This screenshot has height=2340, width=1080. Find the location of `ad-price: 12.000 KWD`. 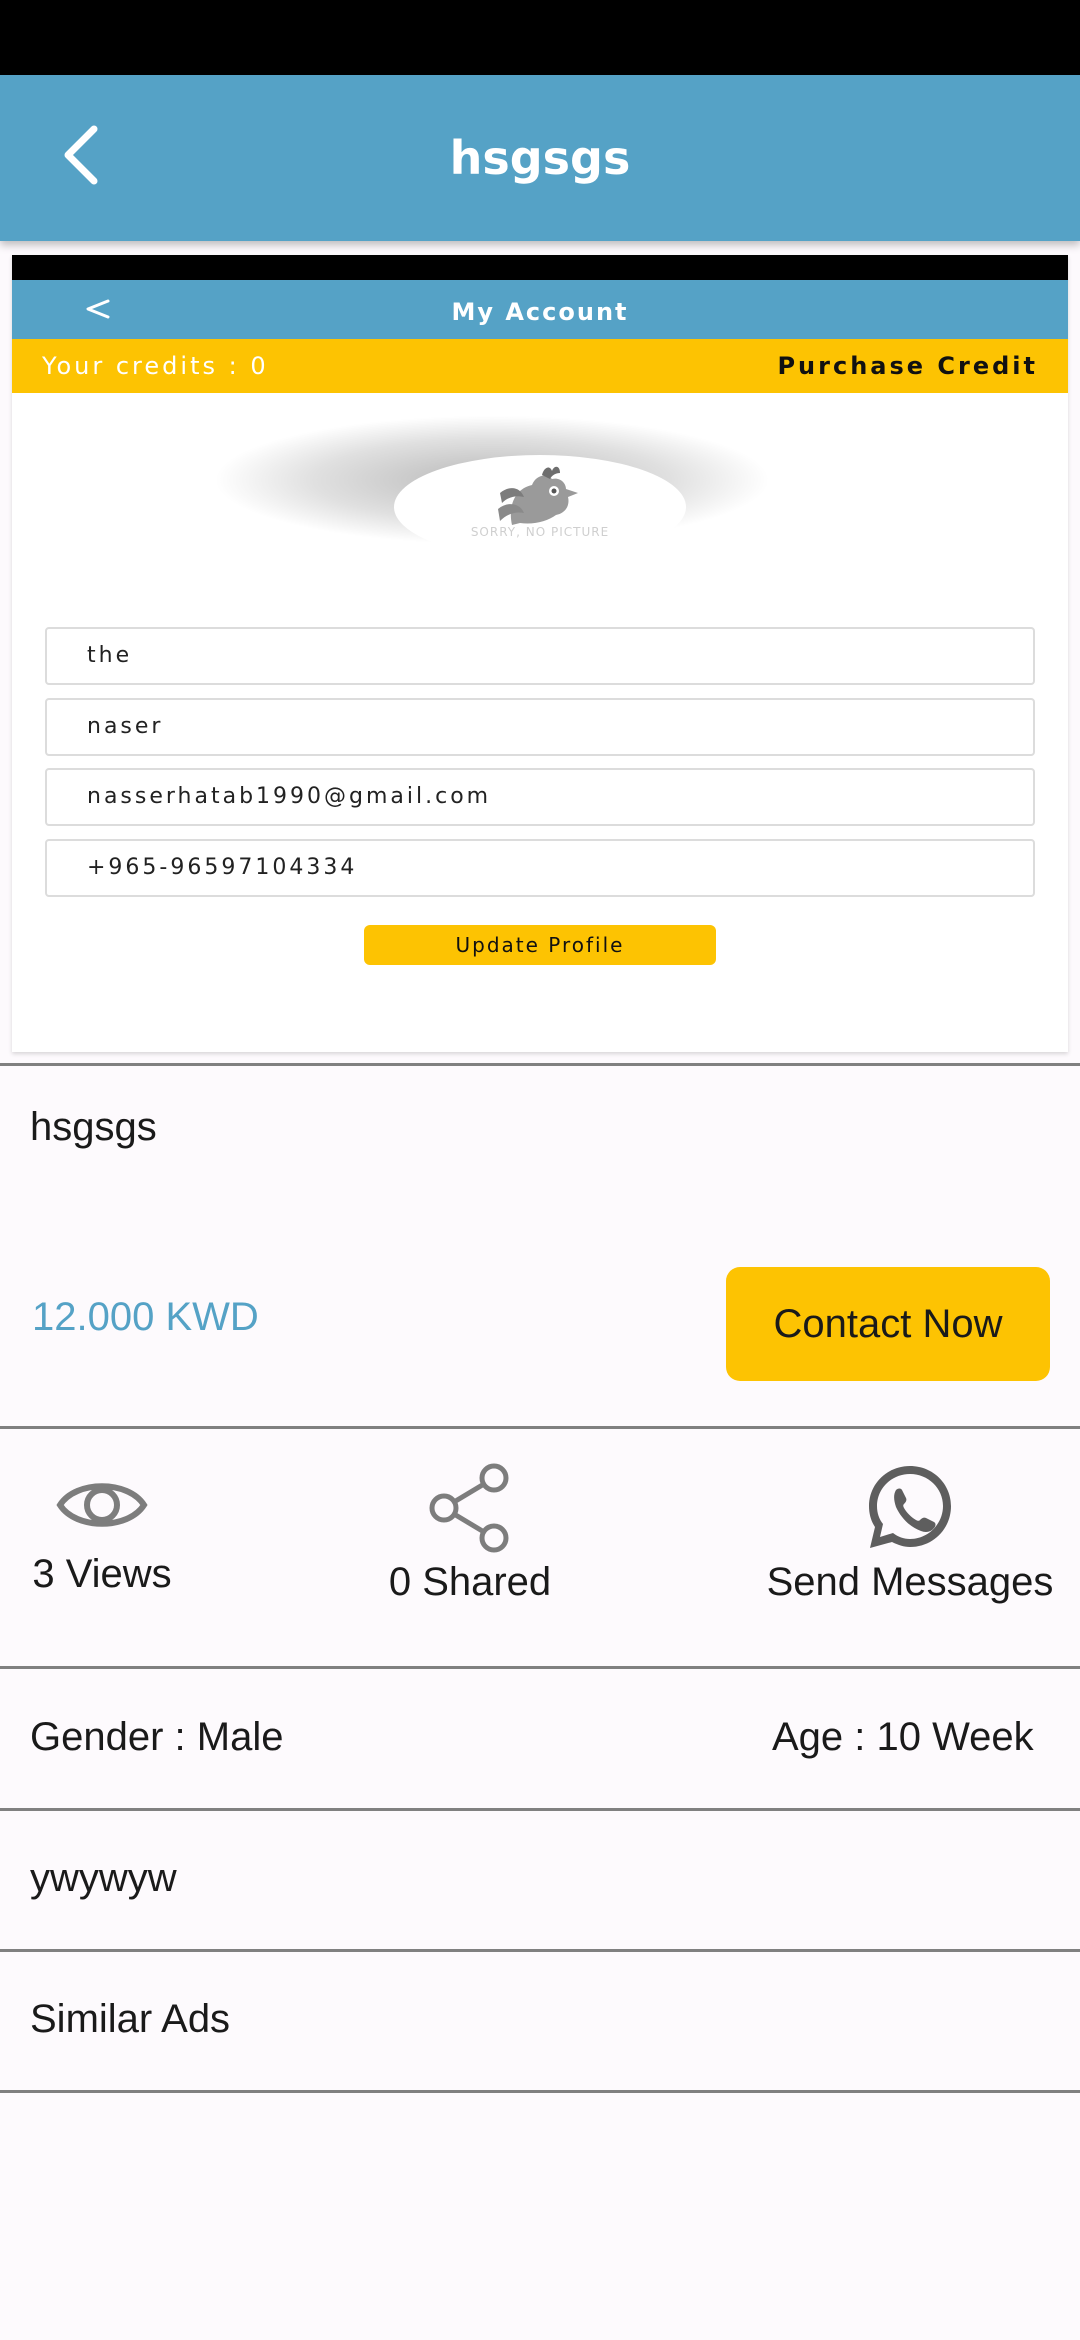

ad-price: 12.000 KWD is located at coordinates (145, 1317).